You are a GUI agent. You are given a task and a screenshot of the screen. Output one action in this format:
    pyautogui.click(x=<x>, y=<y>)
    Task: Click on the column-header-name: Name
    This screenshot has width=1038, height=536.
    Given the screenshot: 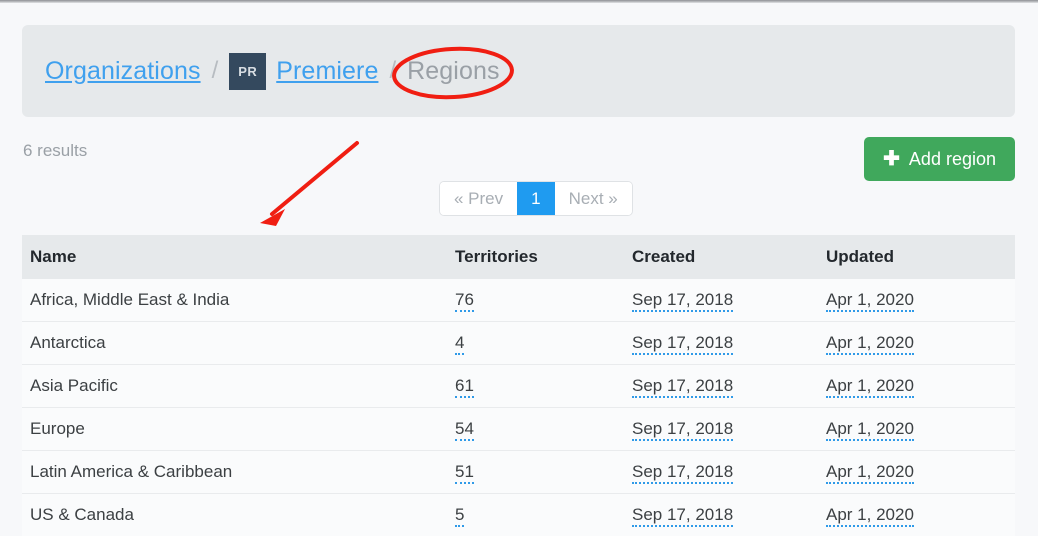 What is the action you would take?
    pyautogui.click(x=234, y=257)
    